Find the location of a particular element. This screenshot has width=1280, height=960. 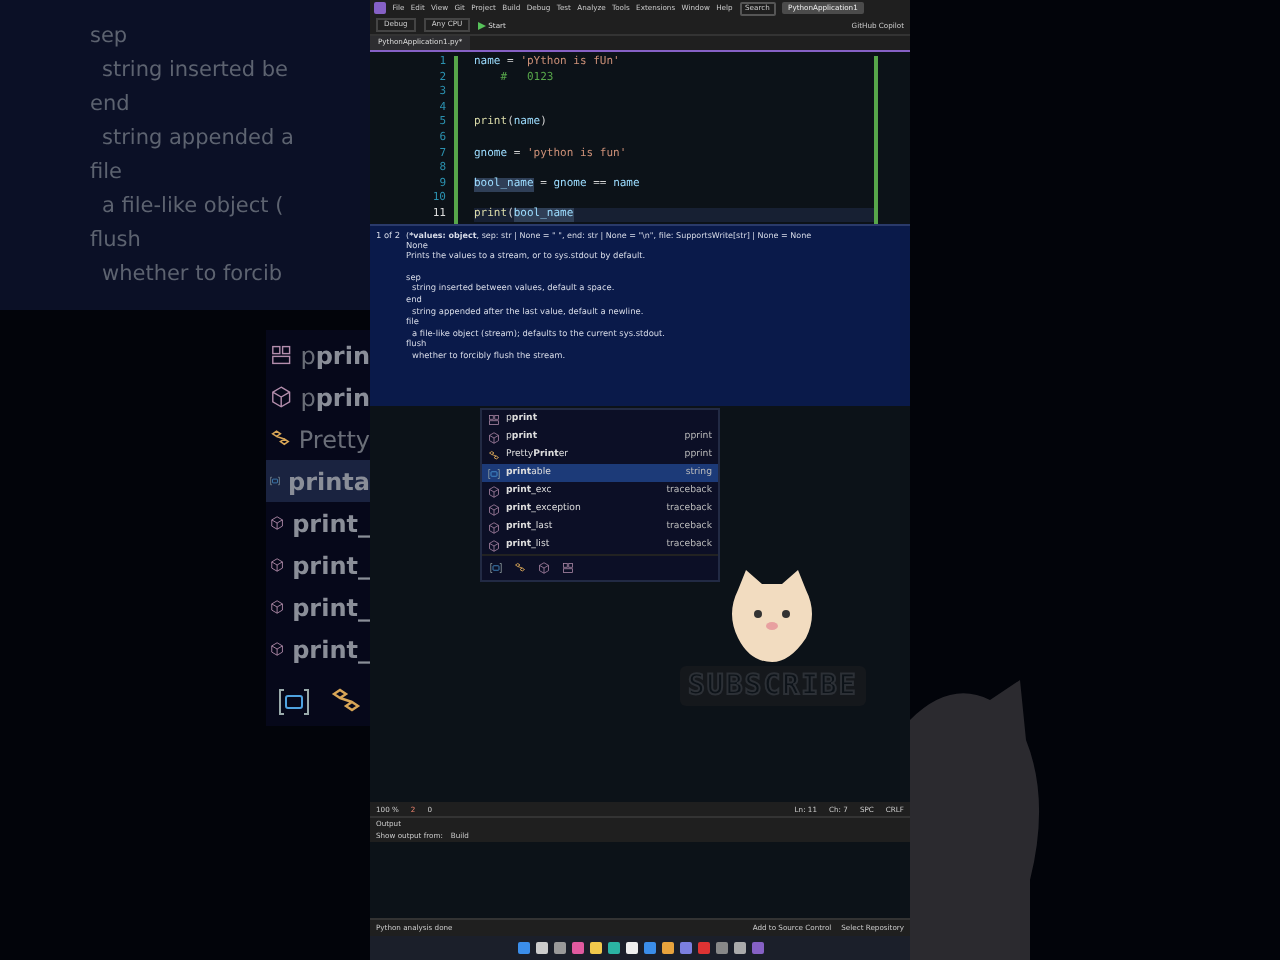

completion-item-label: Pretty is located at coordinates (334, 439).